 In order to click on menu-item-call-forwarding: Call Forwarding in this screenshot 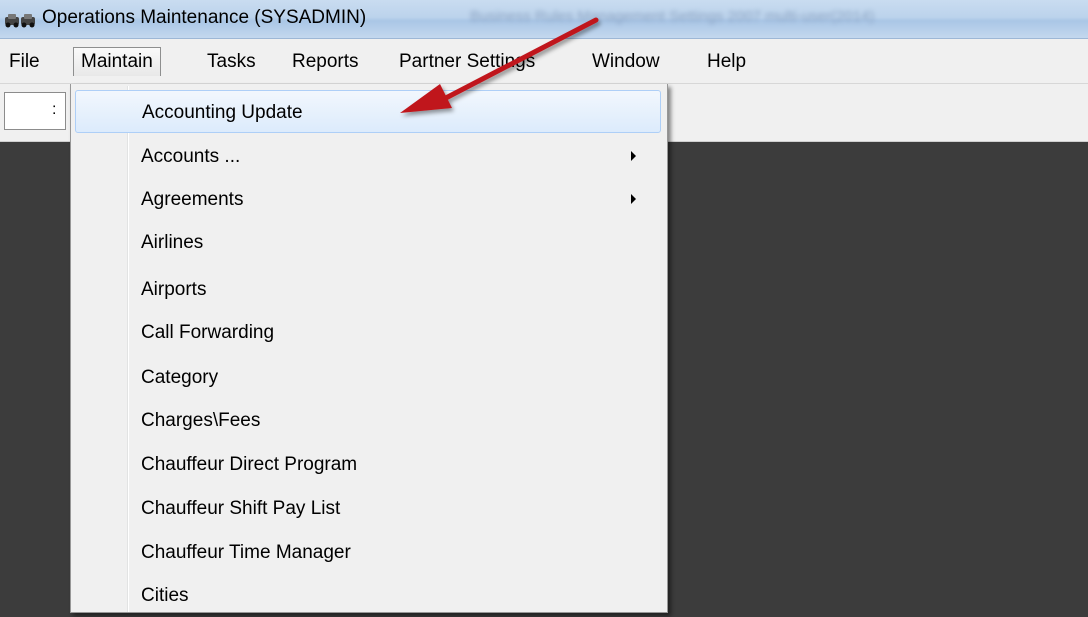, I will do `click(368, 332)`.